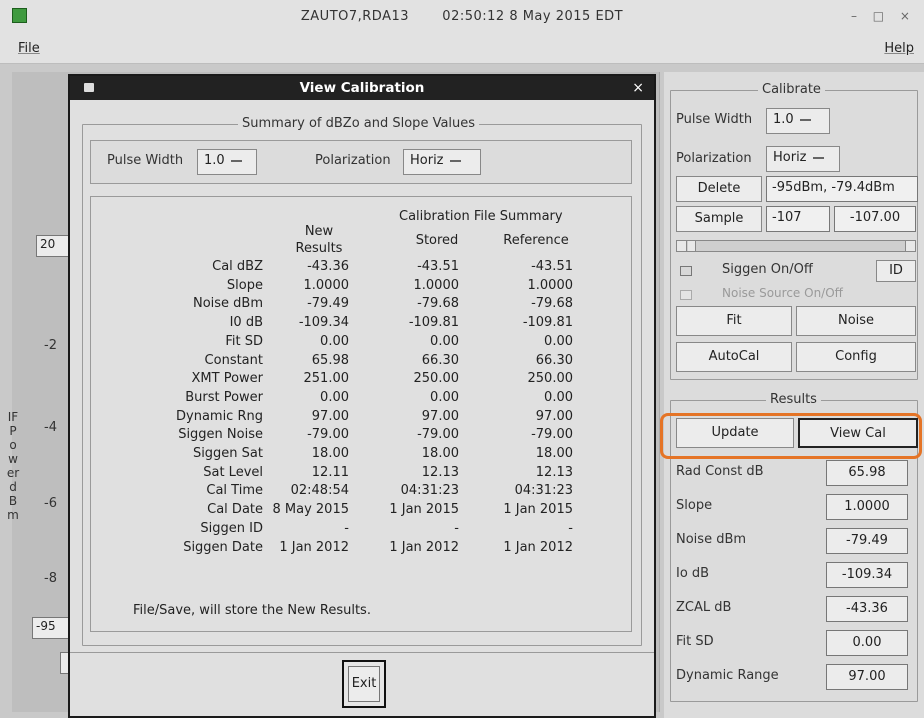  I want to click on autocal-button: AutoCal, so click(734, 357).